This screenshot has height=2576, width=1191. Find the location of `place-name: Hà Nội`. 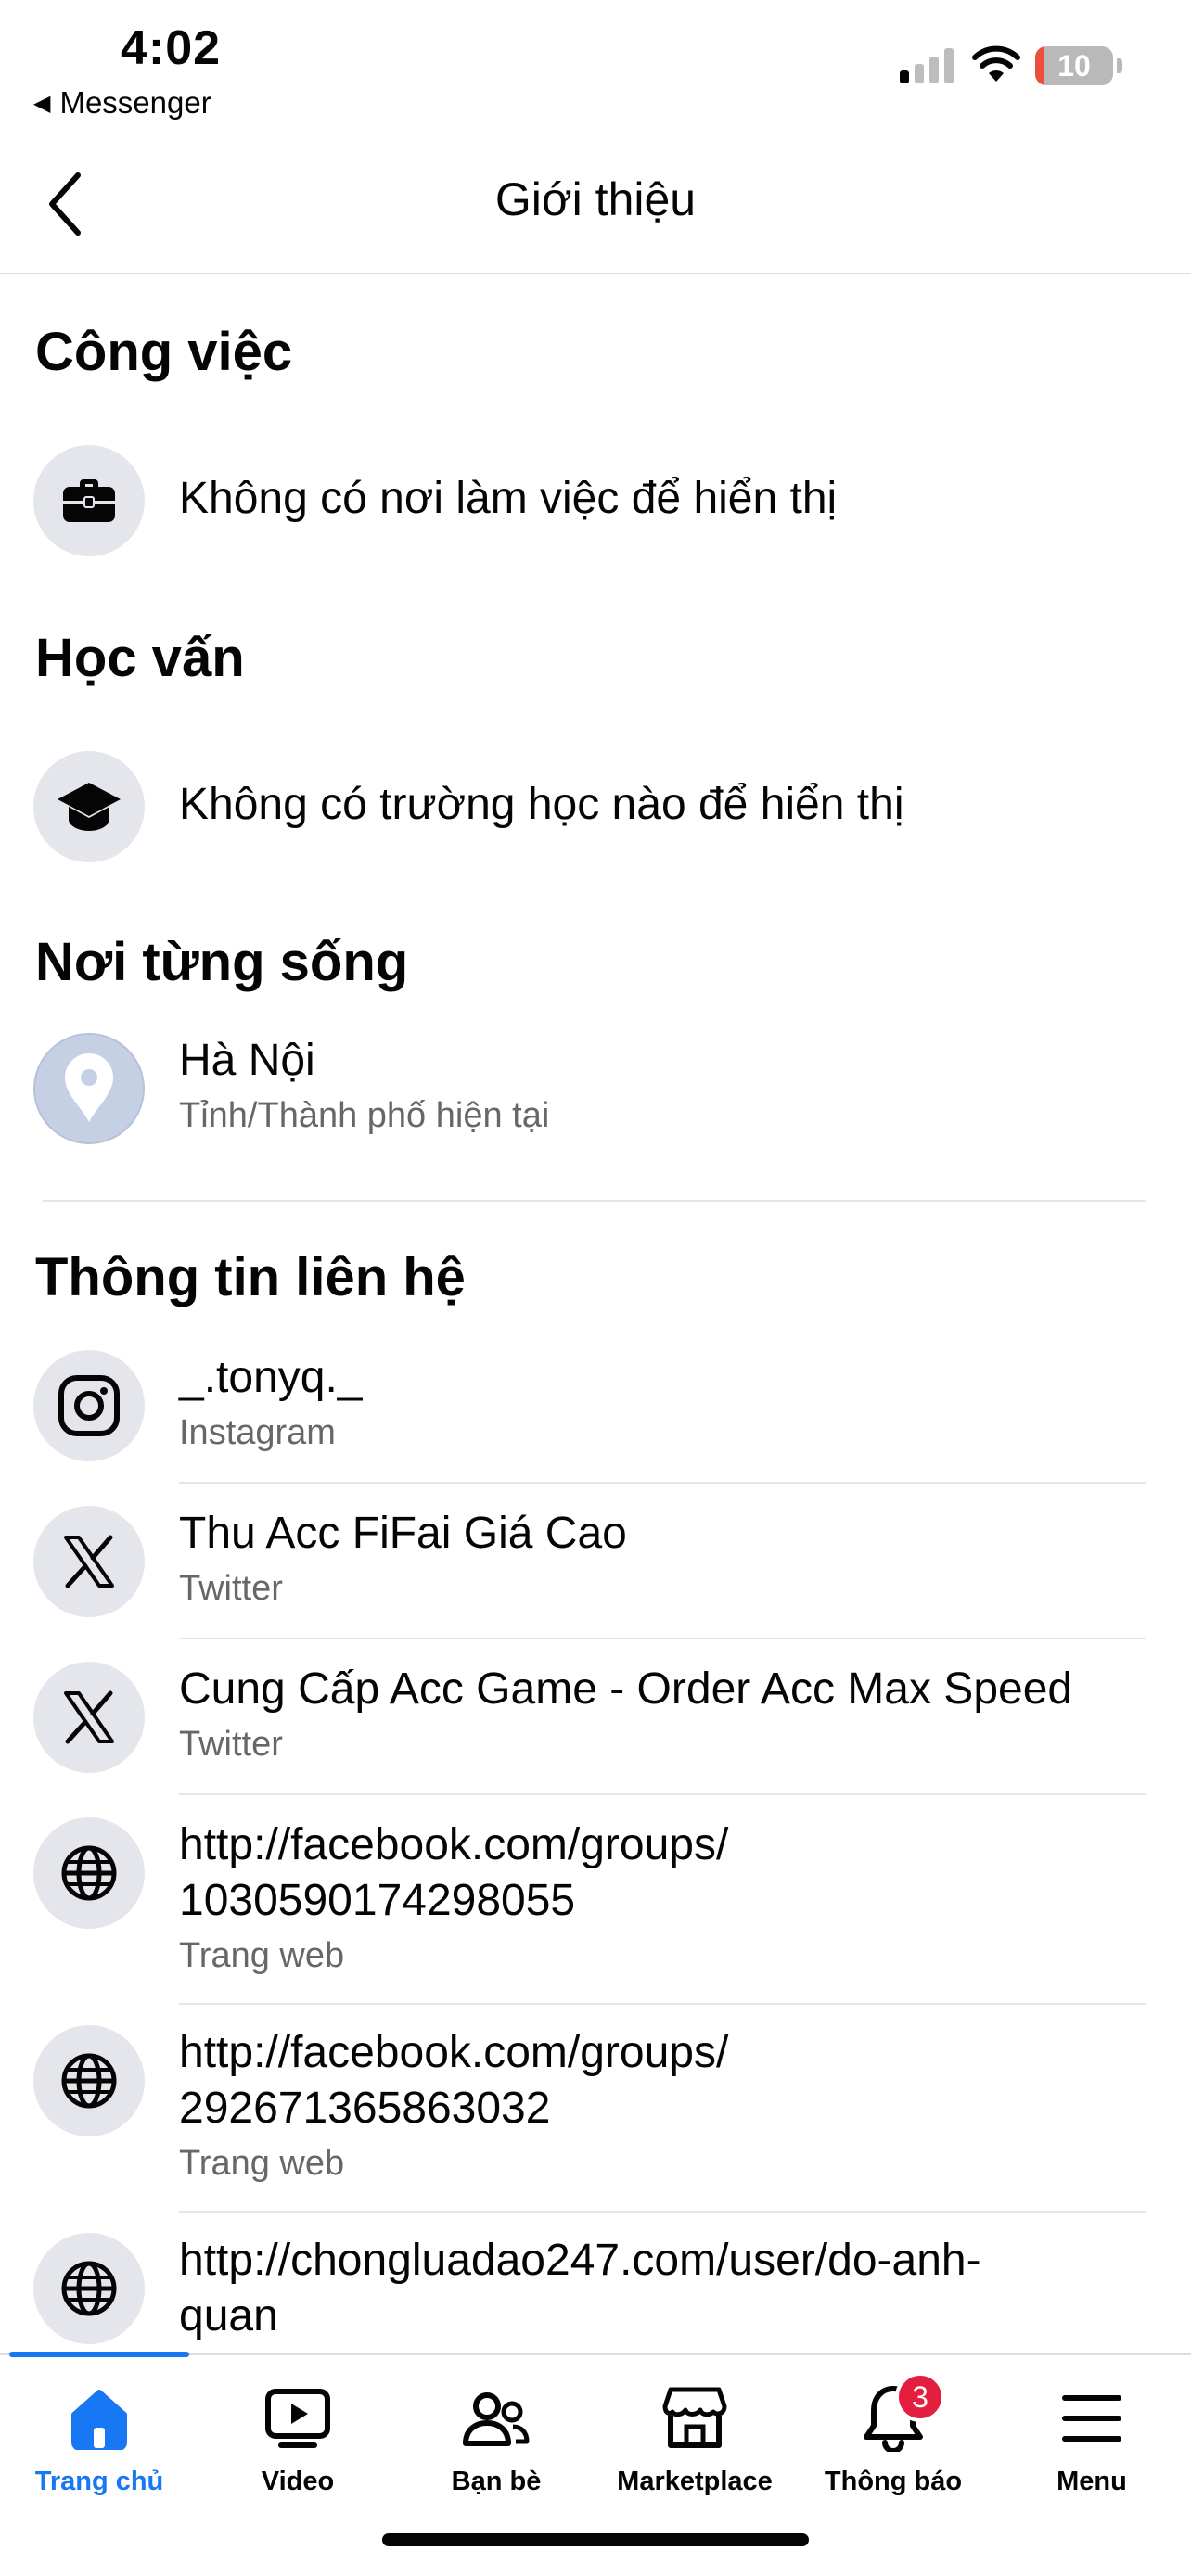

place-name: Hà Nội is located at coordinates (247, 1060).